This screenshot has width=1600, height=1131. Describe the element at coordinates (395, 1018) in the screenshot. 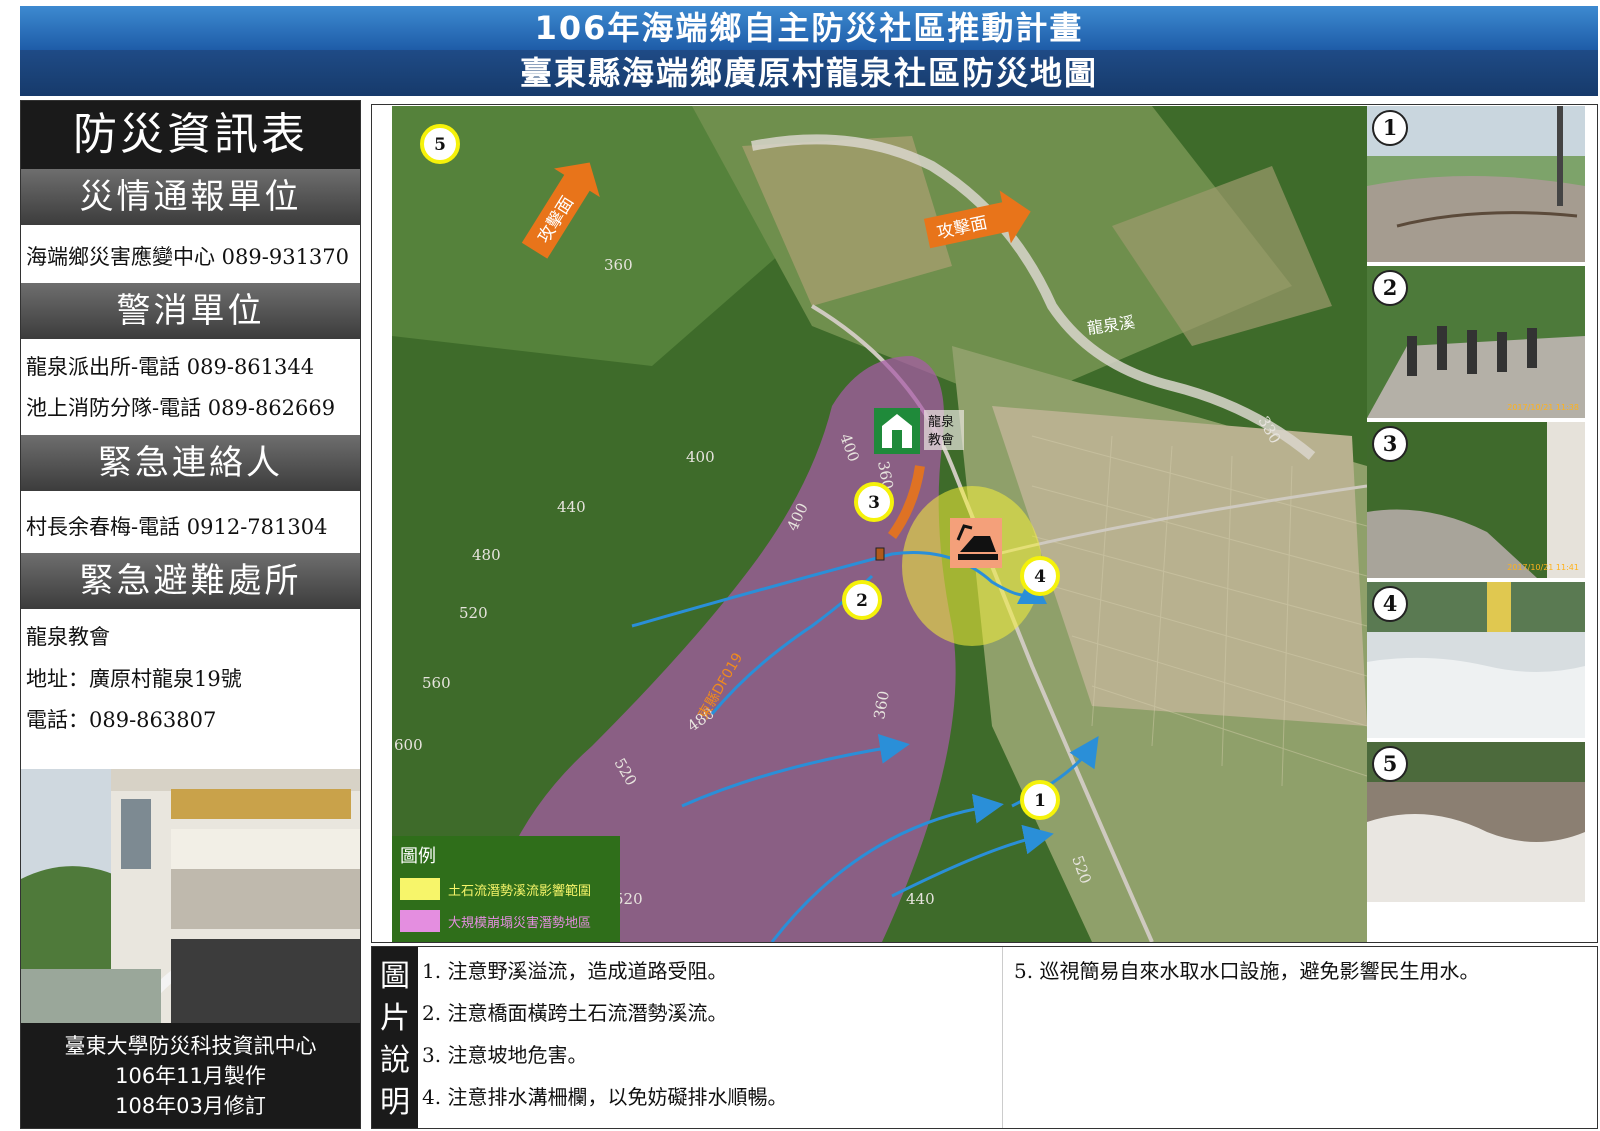

I see `notes-side-char-2: 片` at that location.